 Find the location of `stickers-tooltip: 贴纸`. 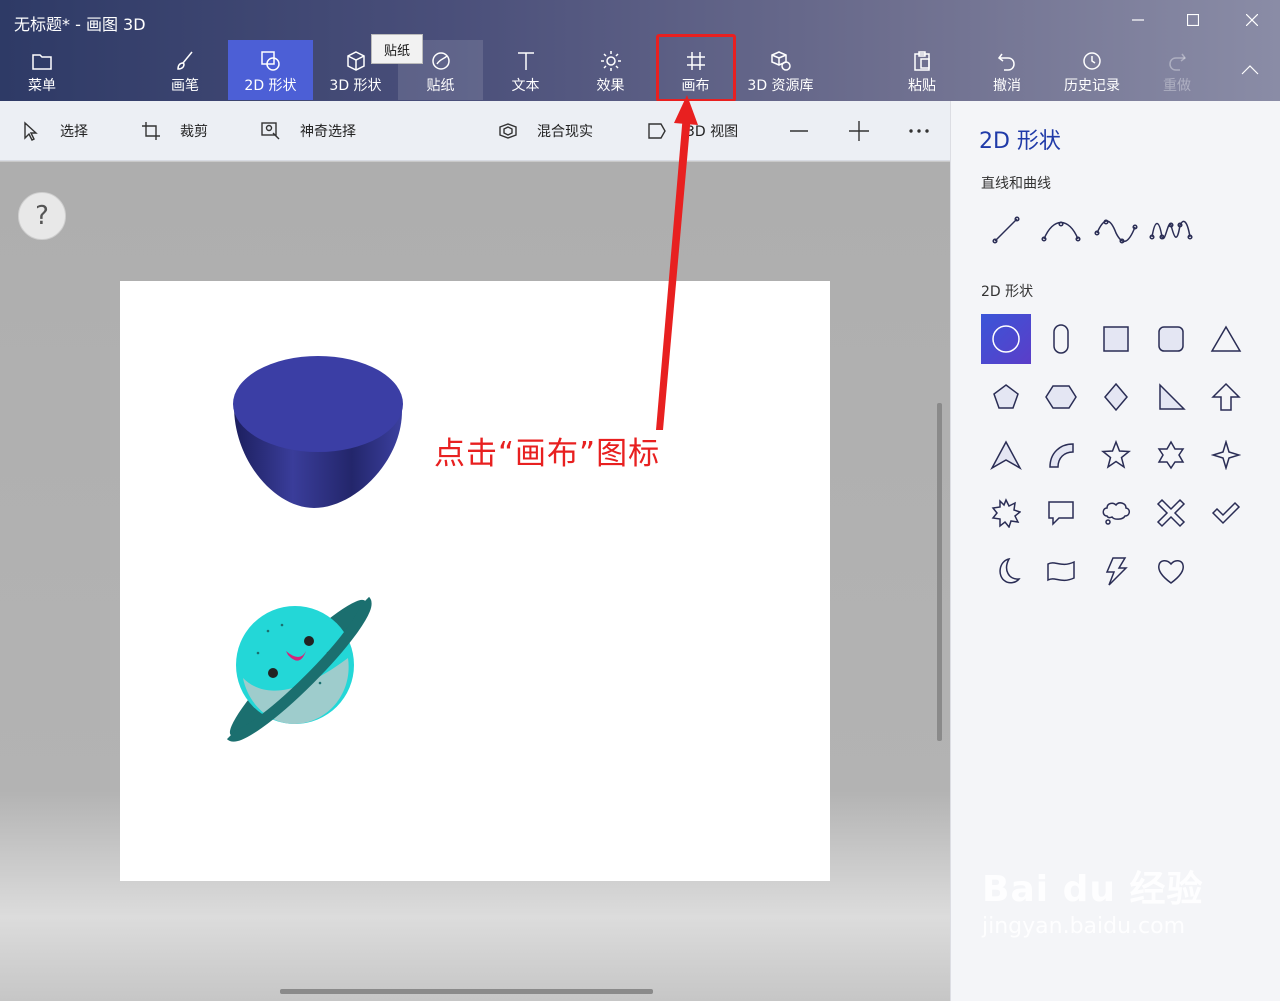

stickers-tooltip: 贴纸 is located at coordinates (397, 49).